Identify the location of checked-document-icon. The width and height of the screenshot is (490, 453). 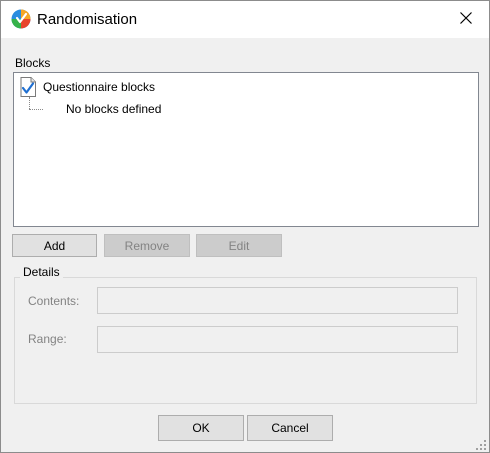
(28, 87).